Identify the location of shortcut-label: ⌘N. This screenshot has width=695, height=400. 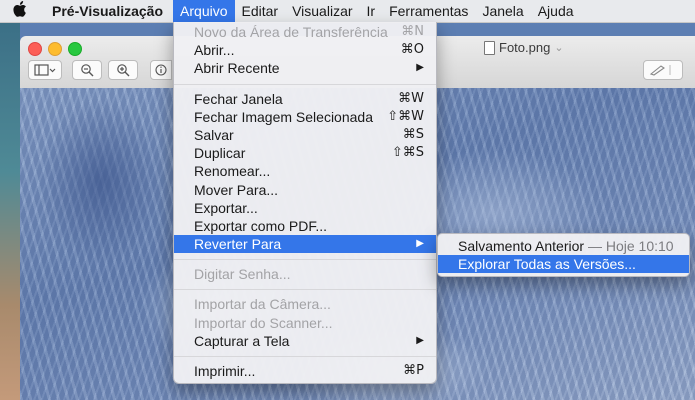
(412, 31).